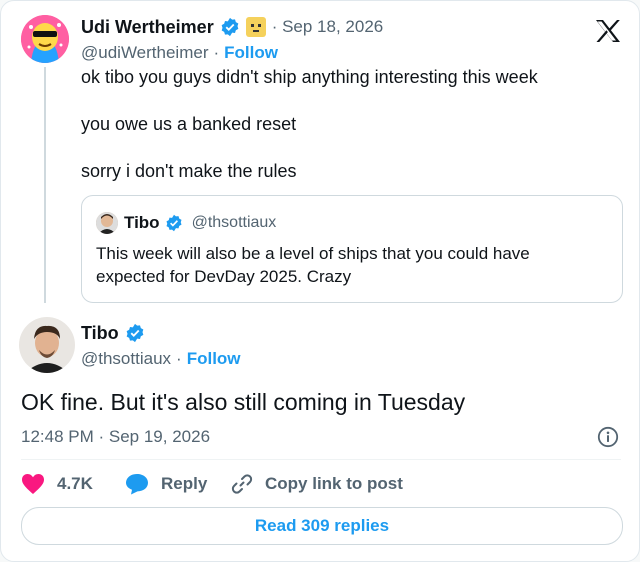  Describe the element at coordinates (147, 27) in the screenshot. I see `author-name: Udi Wertheimer` at that location.